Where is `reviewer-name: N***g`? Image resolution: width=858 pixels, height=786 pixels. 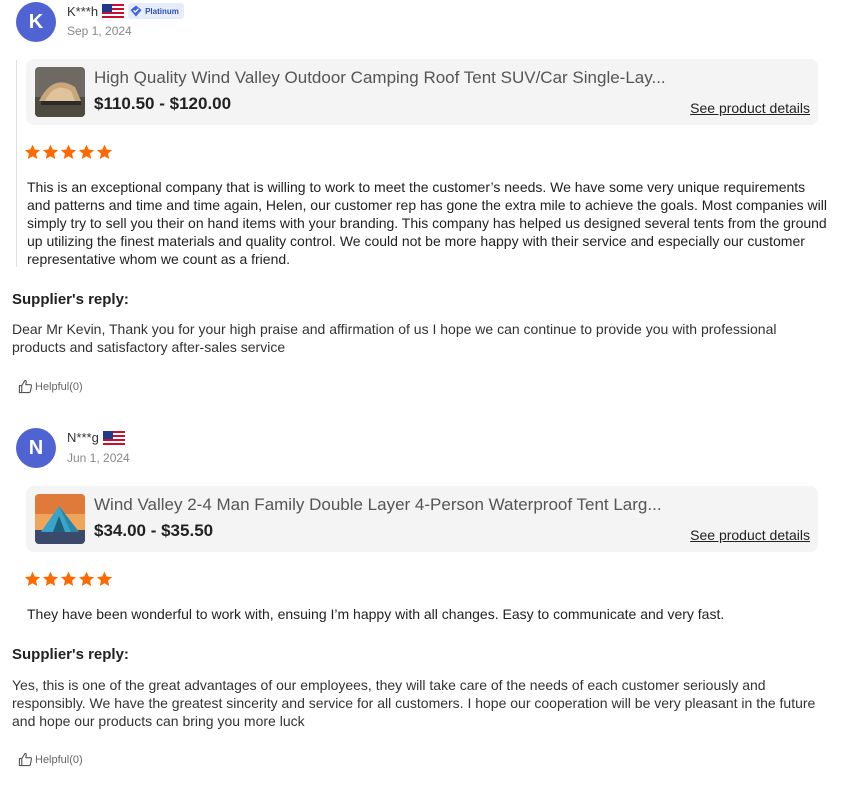 reviewer-name: N***g is located at coordinates (83, 437).